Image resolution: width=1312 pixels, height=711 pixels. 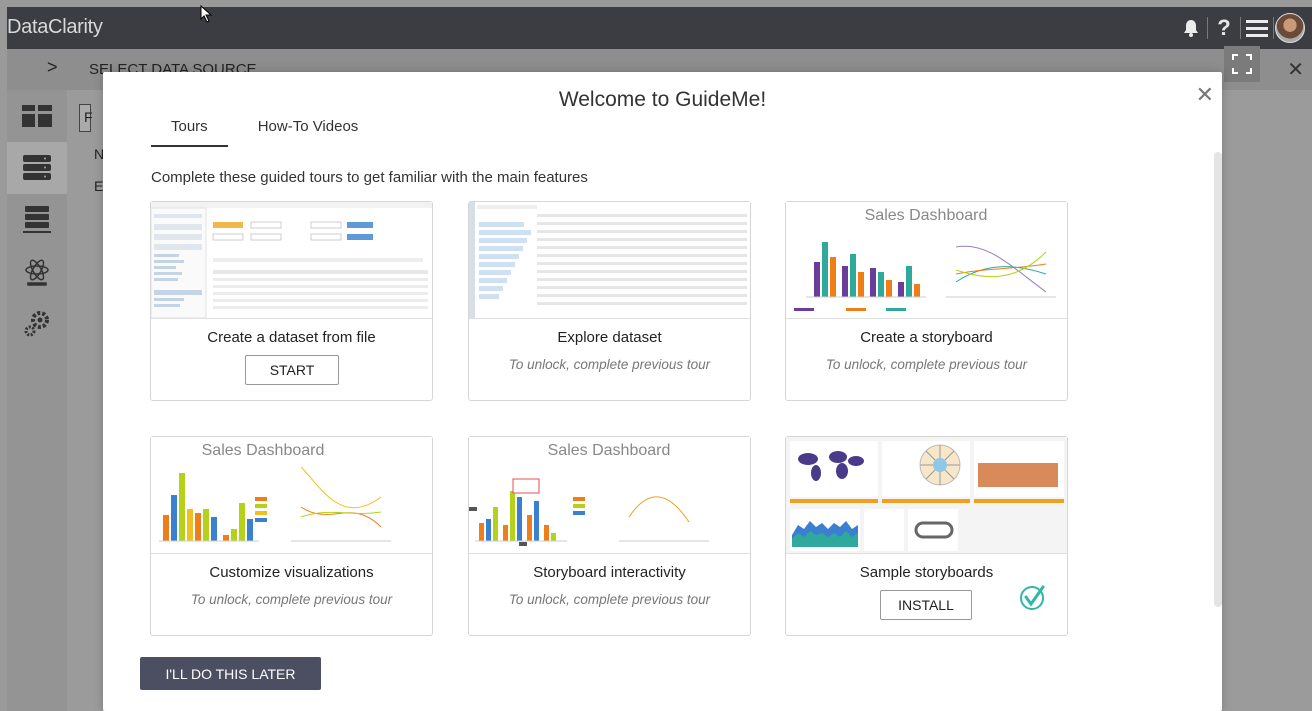 I want to click on do-this-later-button: I'LL DO THIS LATER, so click(x=230, y=673).